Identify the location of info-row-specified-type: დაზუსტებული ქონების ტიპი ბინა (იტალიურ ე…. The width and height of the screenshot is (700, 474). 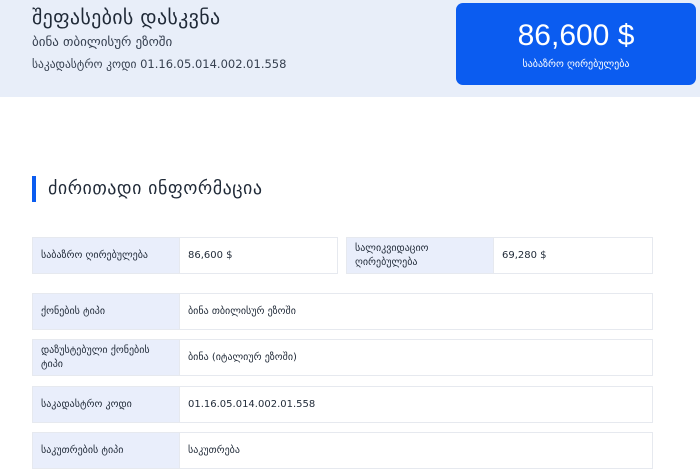
(342, 357).